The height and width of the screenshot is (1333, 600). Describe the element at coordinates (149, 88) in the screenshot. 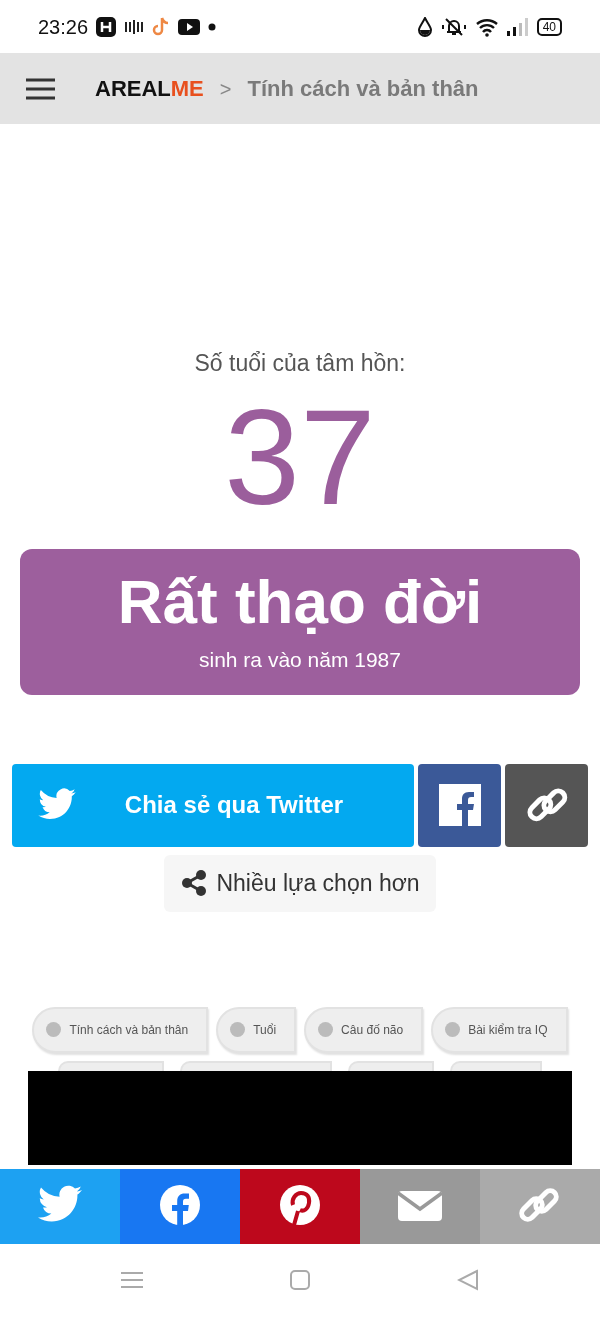

I see `site-logo: AREALME` at that location.